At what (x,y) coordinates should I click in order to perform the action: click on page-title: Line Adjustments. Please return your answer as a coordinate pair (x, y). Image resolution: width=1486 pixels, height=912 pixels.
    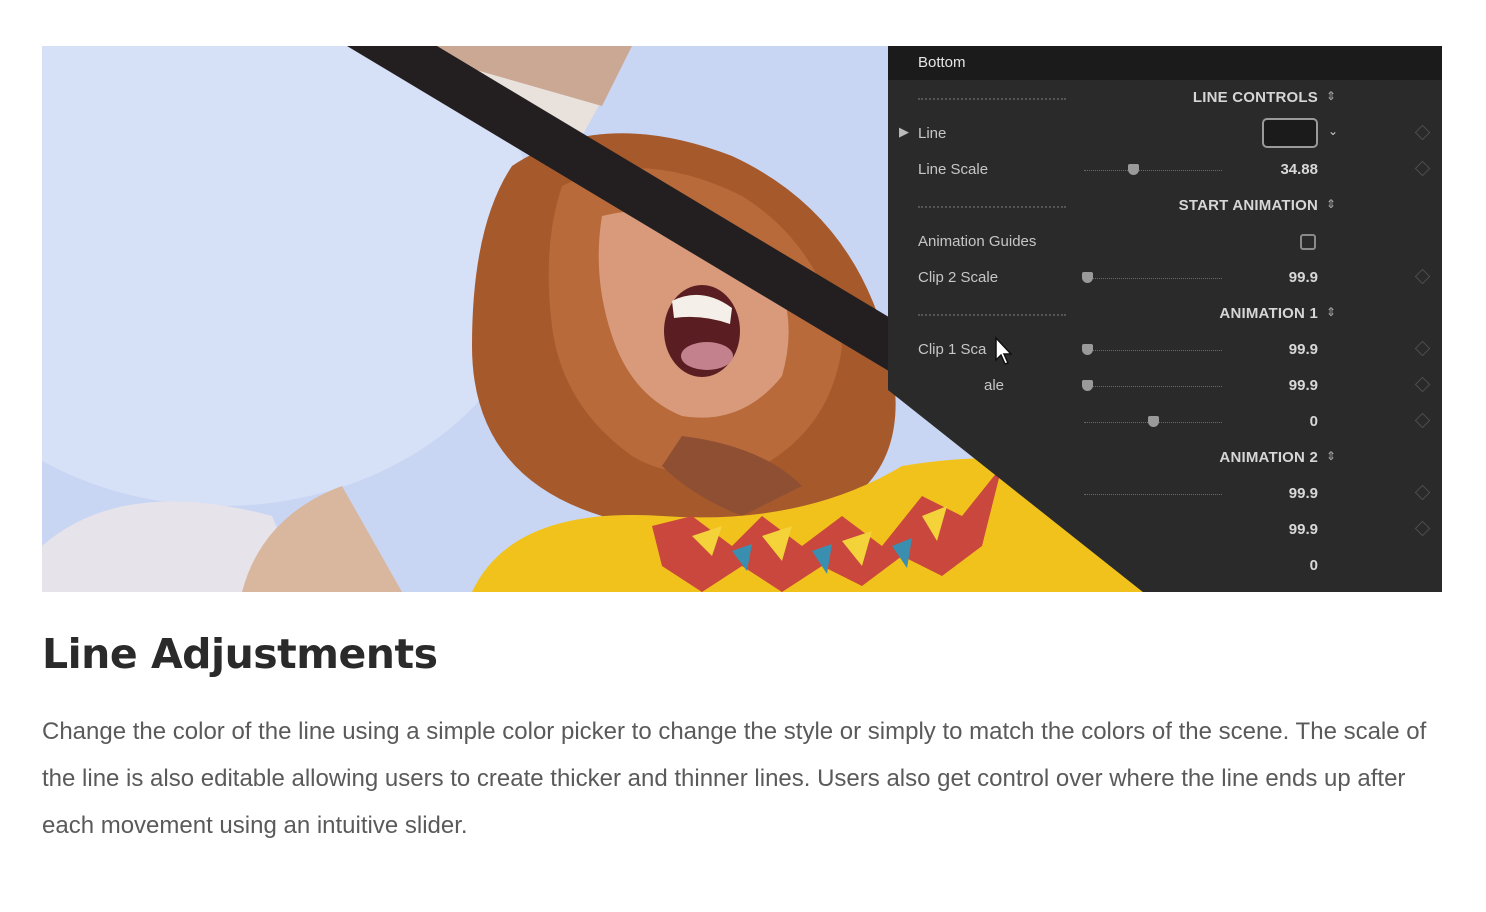
    Looking at the image, I should click on (240, 654).